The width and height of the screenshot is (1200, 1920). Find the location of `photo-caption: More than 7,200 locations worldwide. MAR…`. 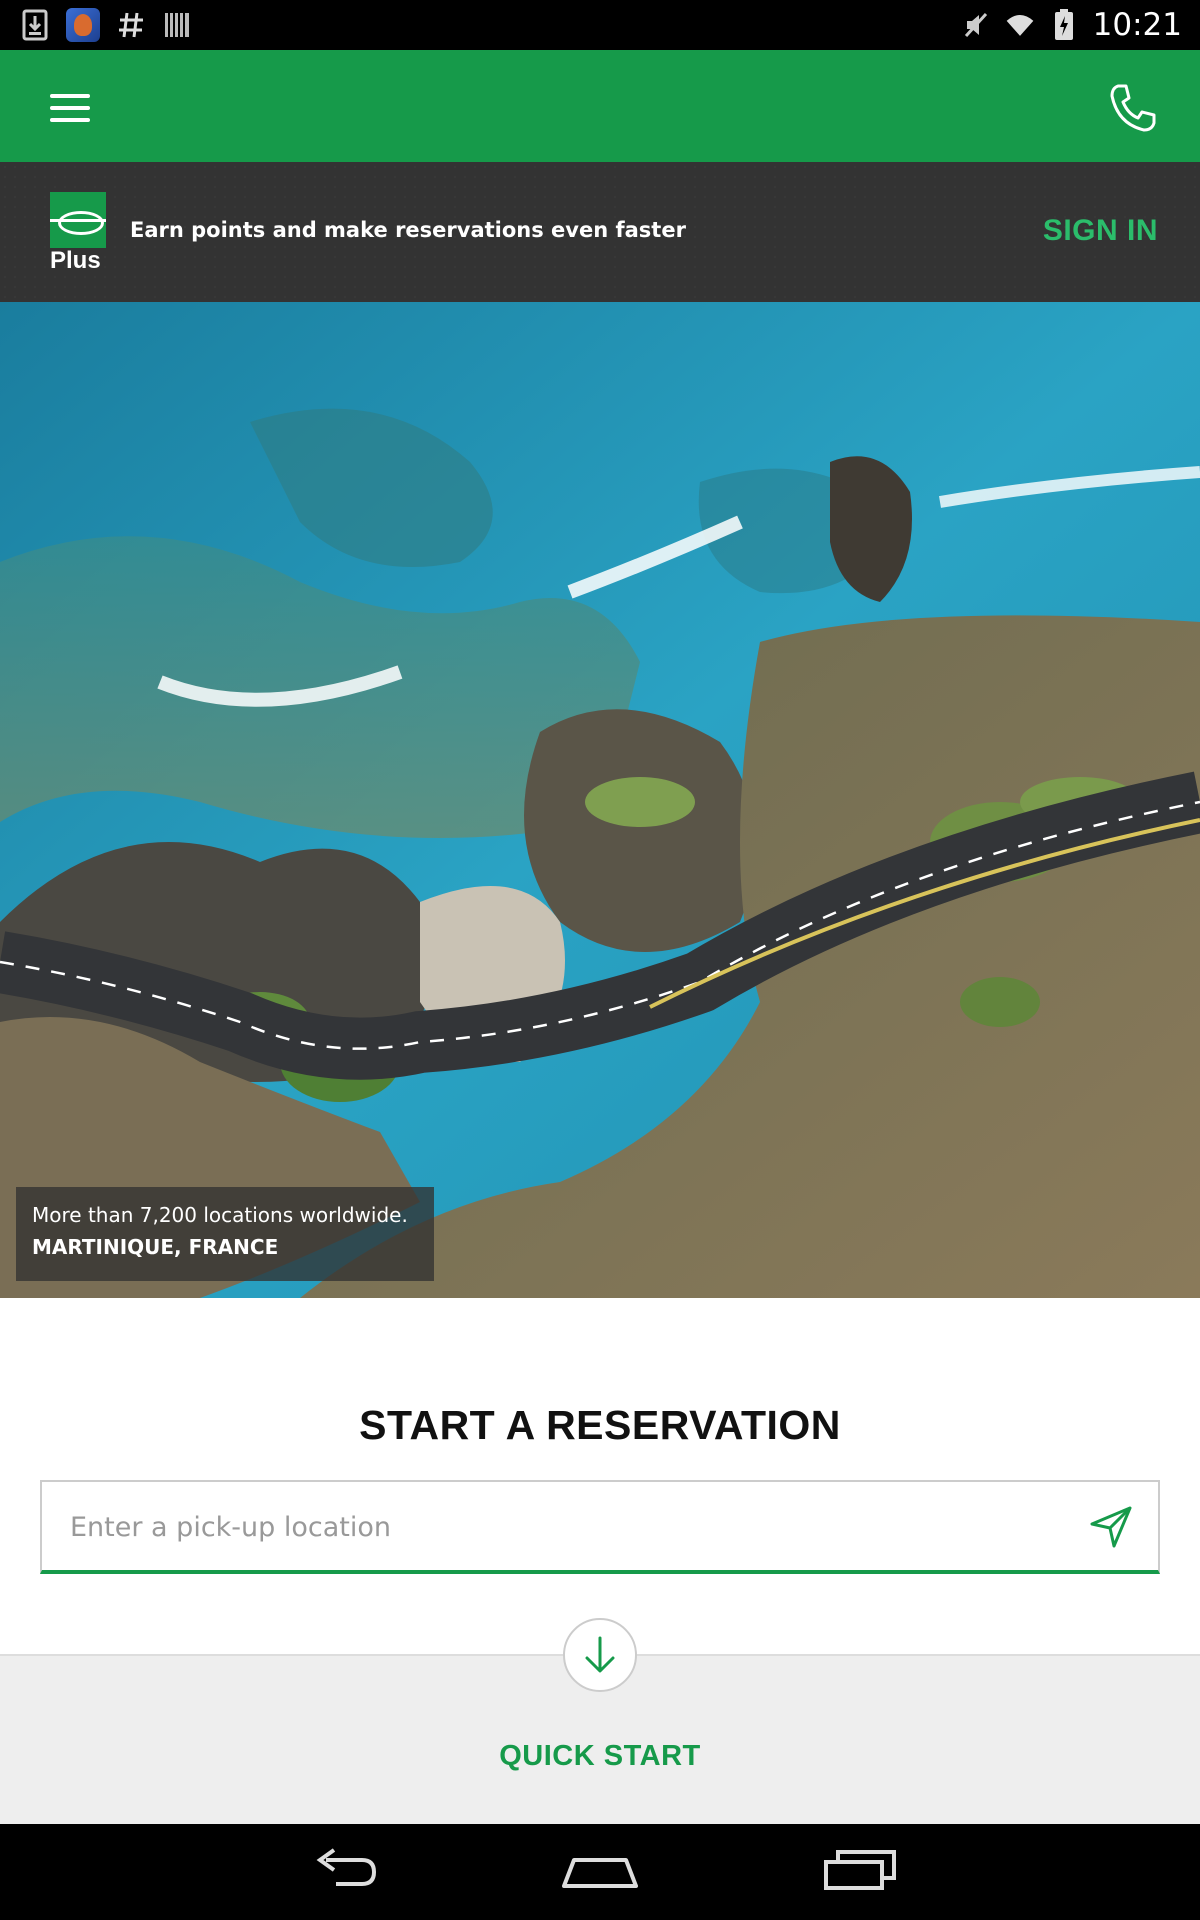

photo-caption: More than 7,200 locations worldwide. MAR… is located at coordinates (225, 1234).